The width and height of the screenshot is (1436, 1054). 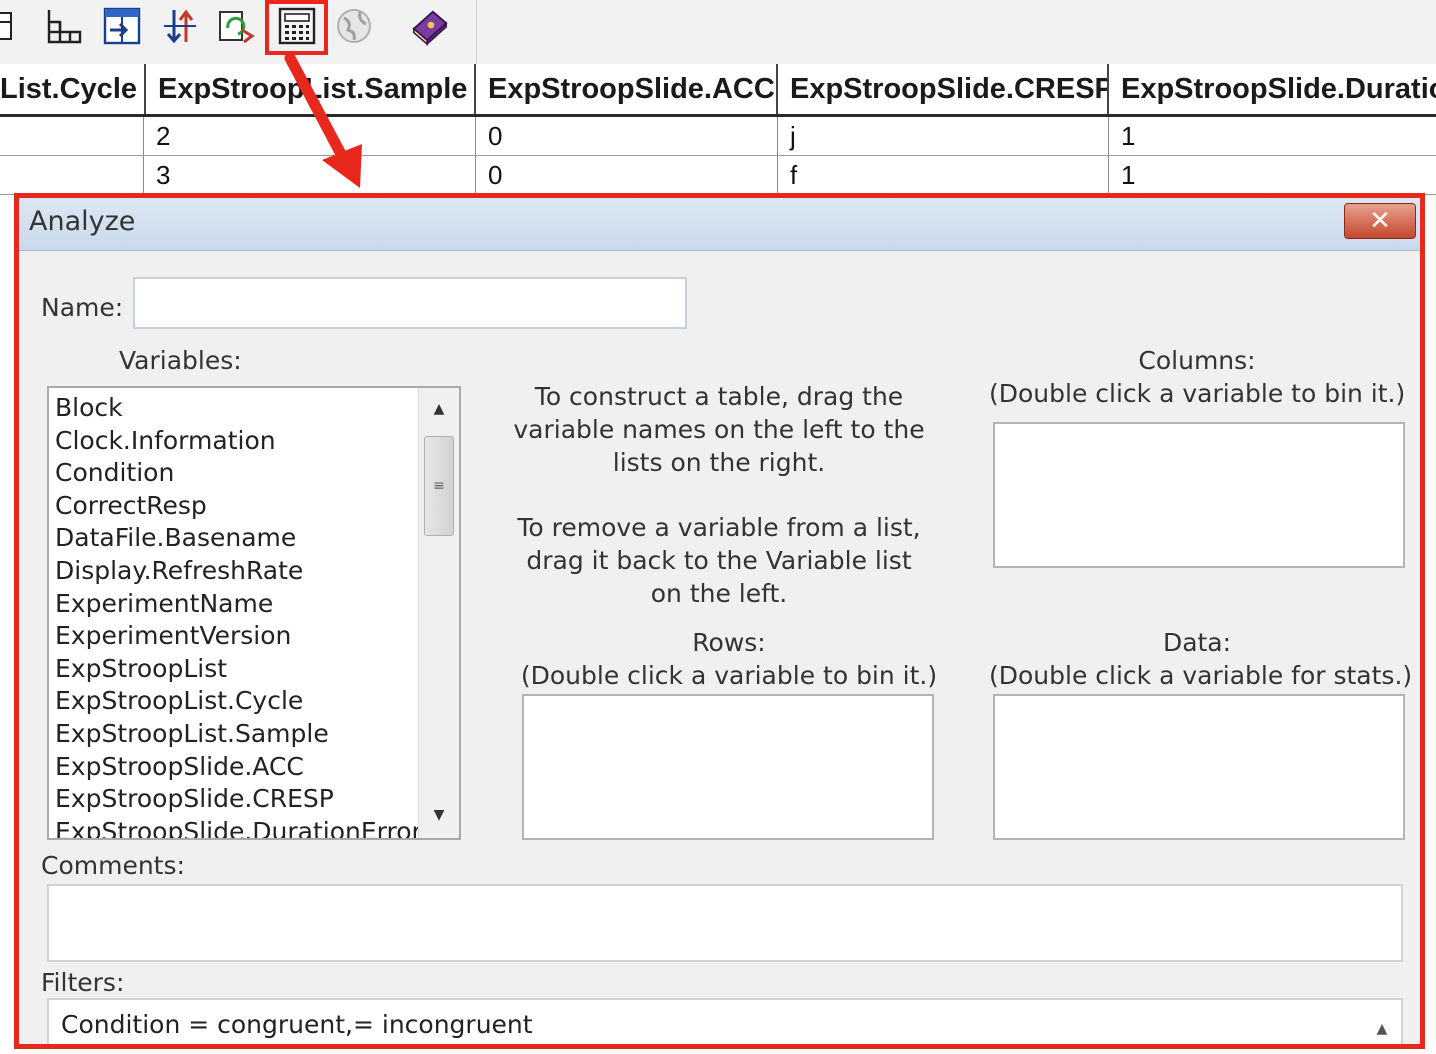 What do you see at coordinates (943, 136) in the screenshot?
I see `grid-cell: j` at bounding box center [943, 136].